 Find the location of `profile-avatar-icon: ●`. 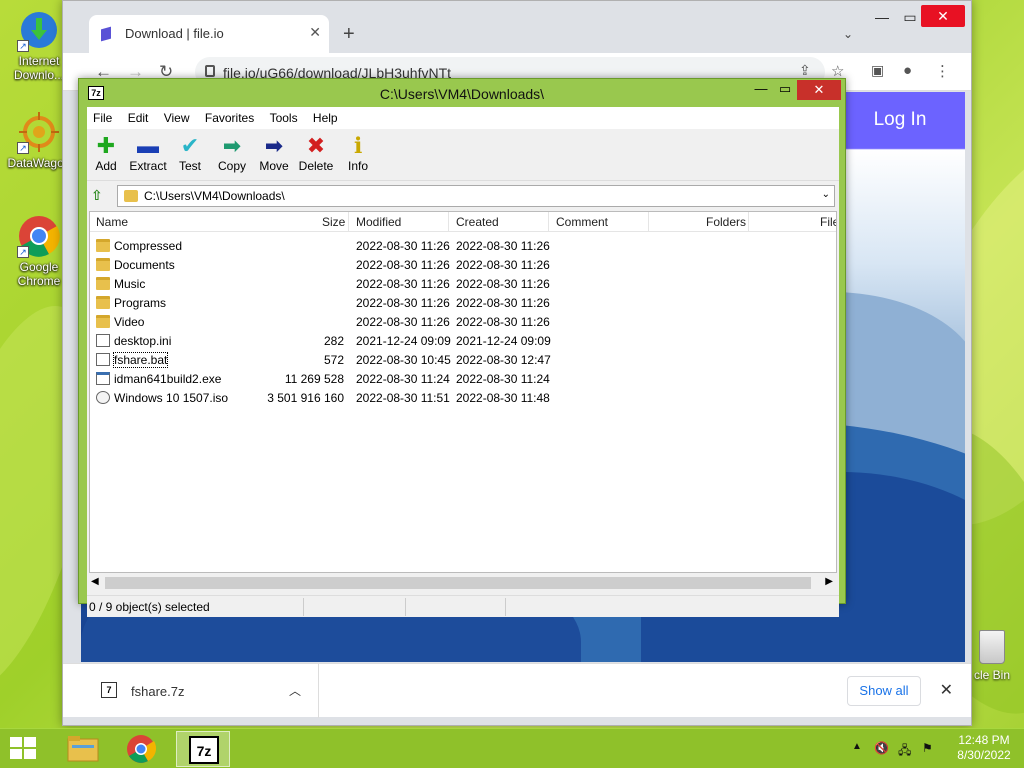

profile-avatar-icon: ● is located at coordinates (907, 70).